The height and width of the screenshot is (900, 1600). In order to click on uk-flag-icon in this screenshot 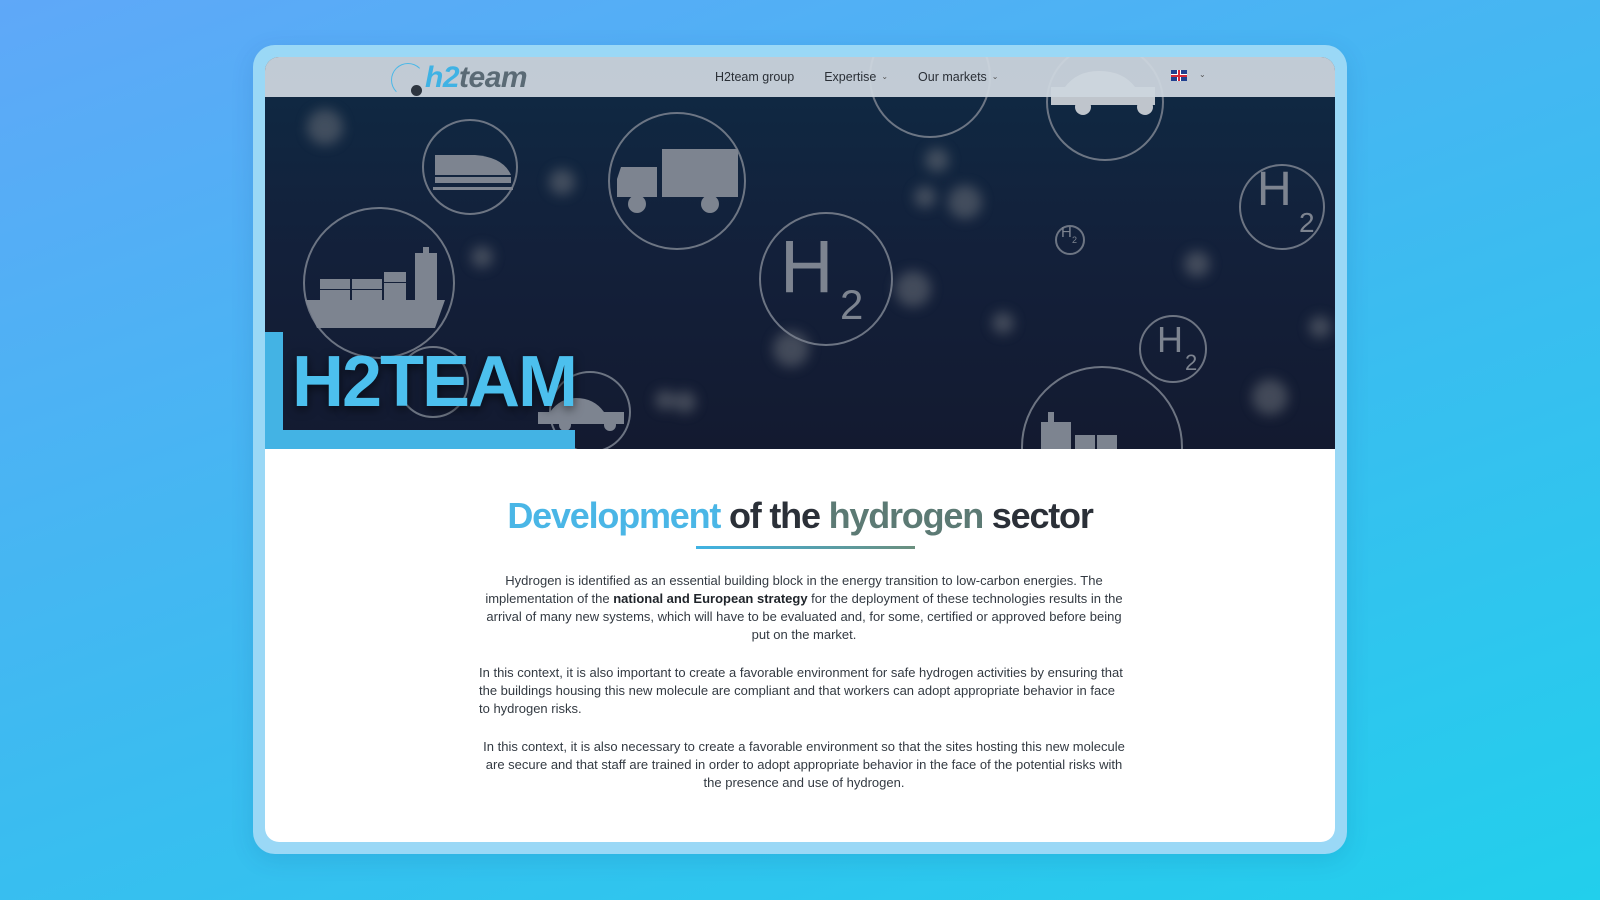, I will do `click(1179, 75)`.